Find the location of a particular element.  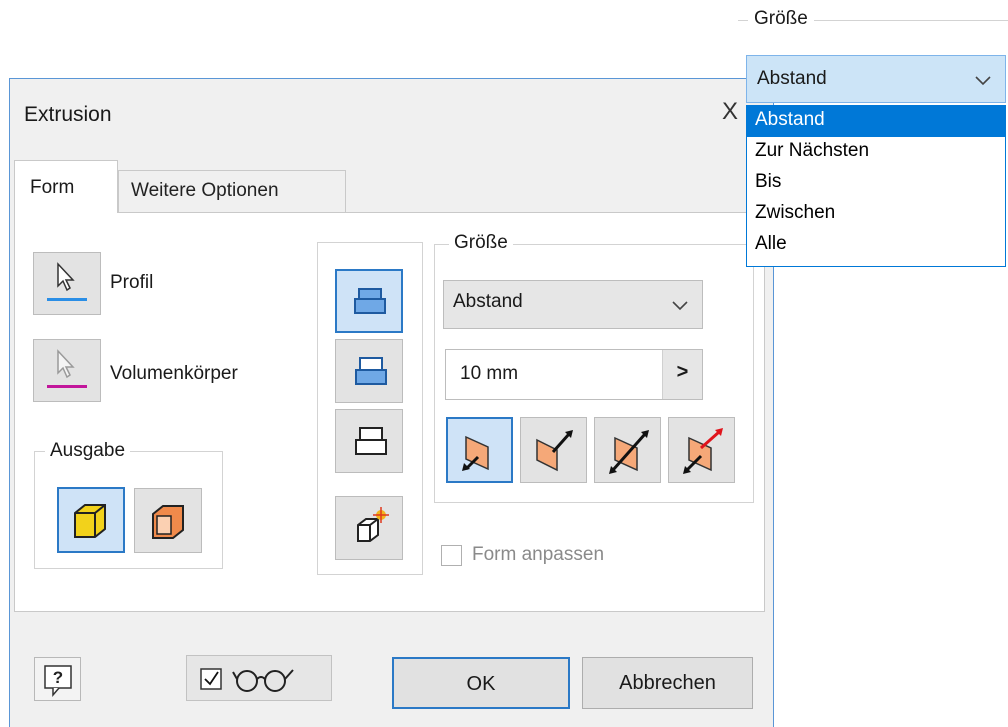

option-bis: Bis is located at coordinates (876, 183).